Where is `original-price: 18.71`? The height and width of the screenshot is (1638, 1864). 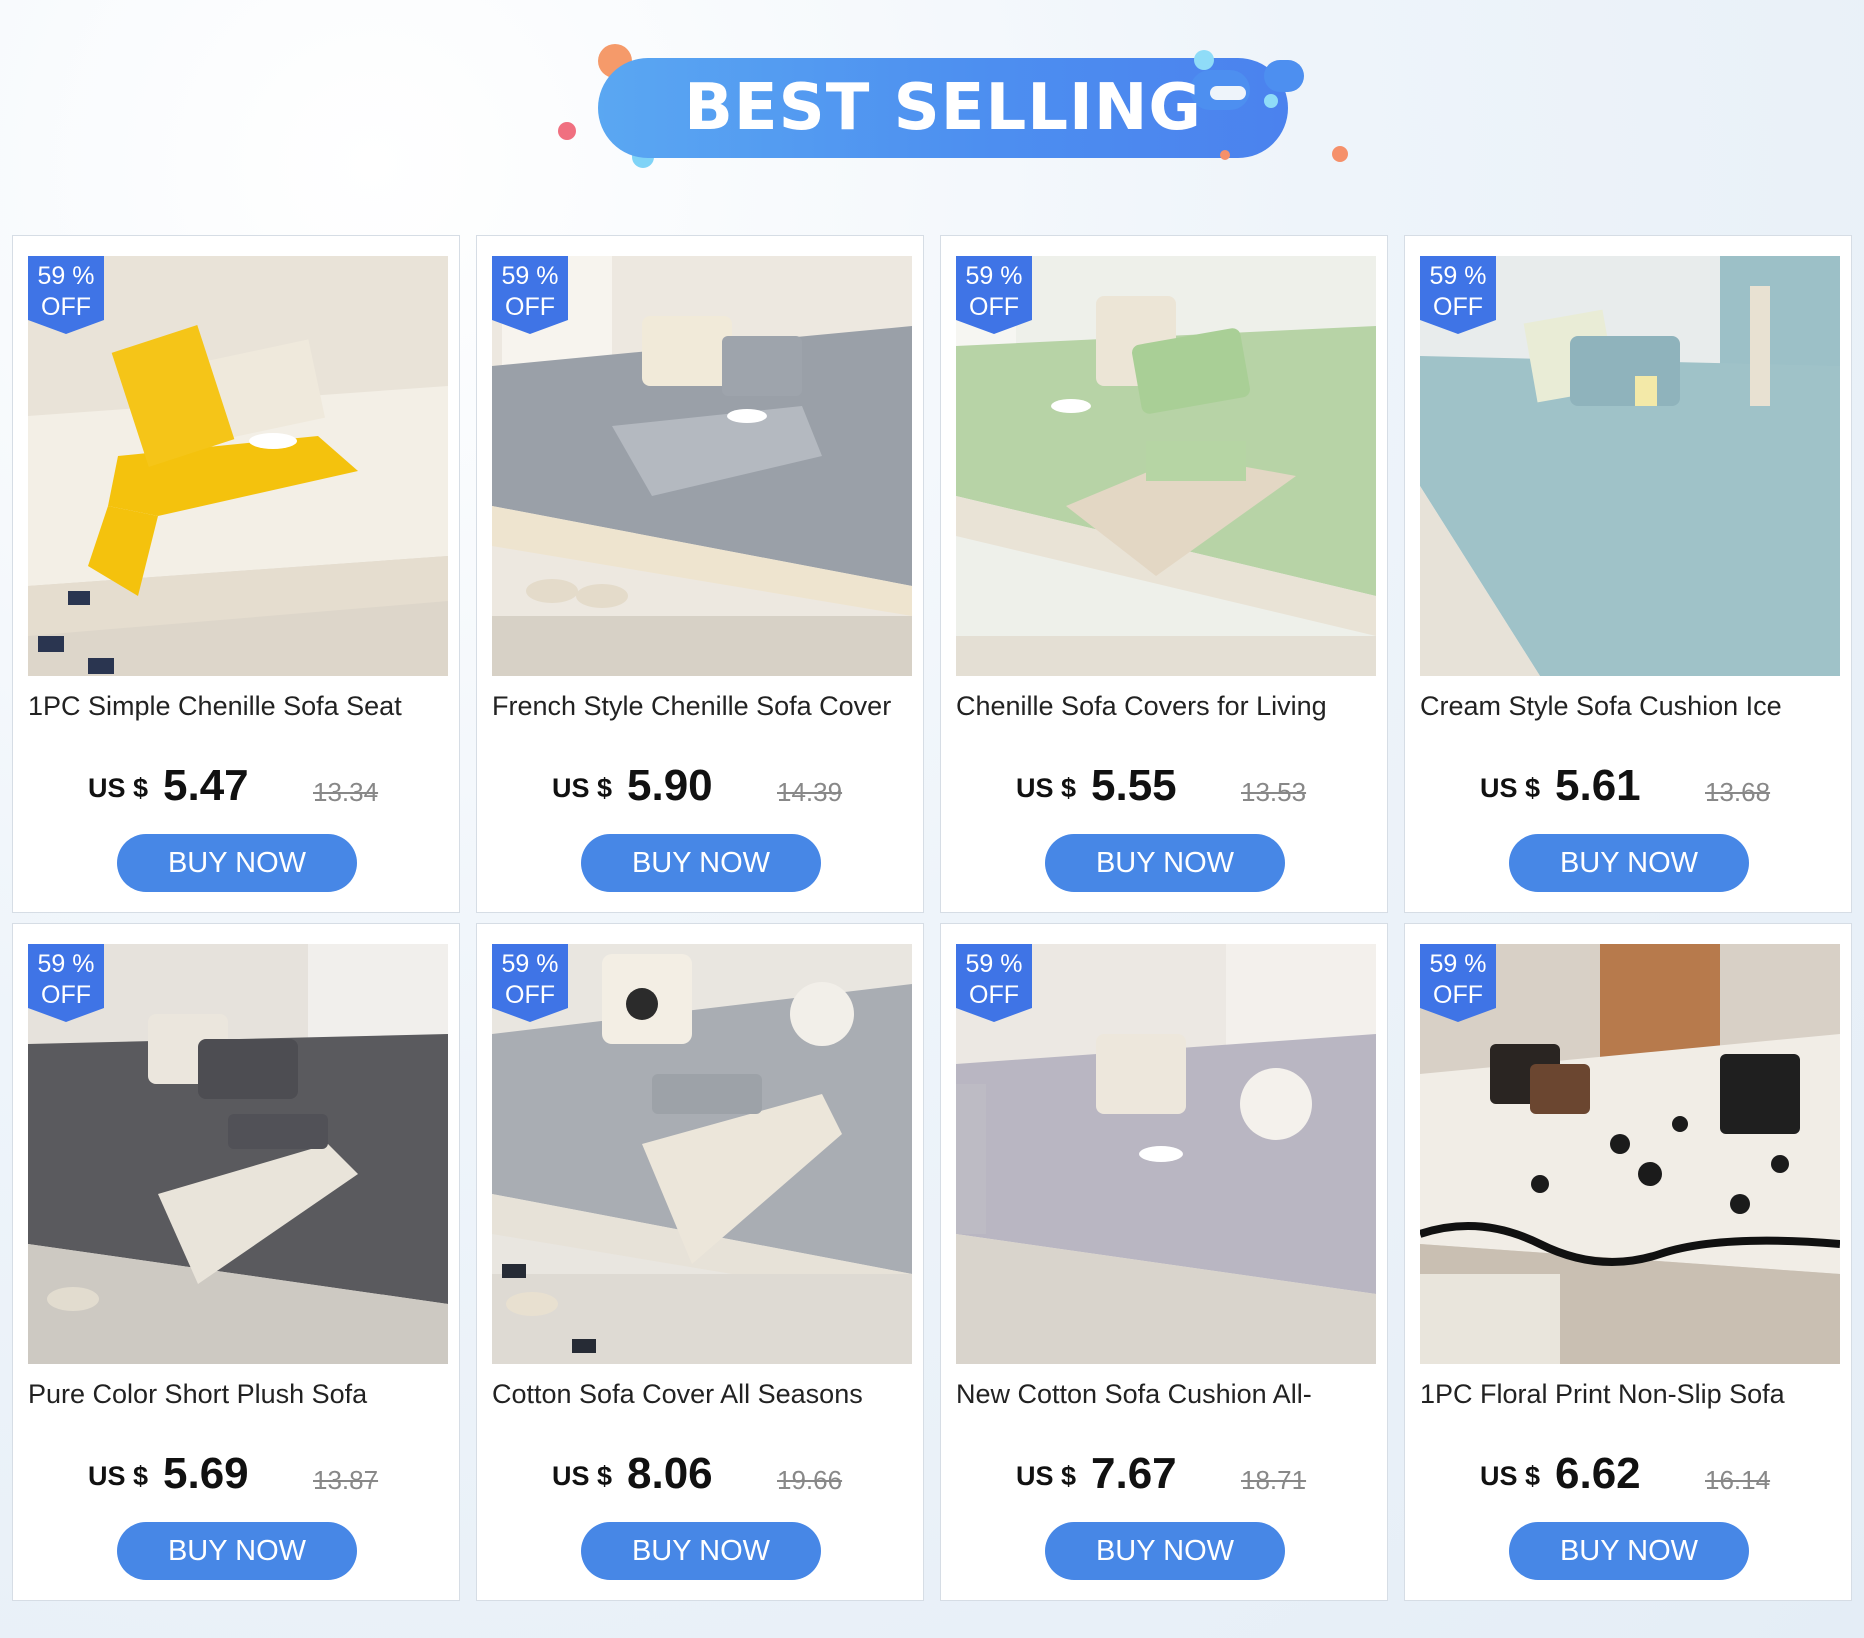
original-price: 18.71 is located at coordinates (1274, 1480).